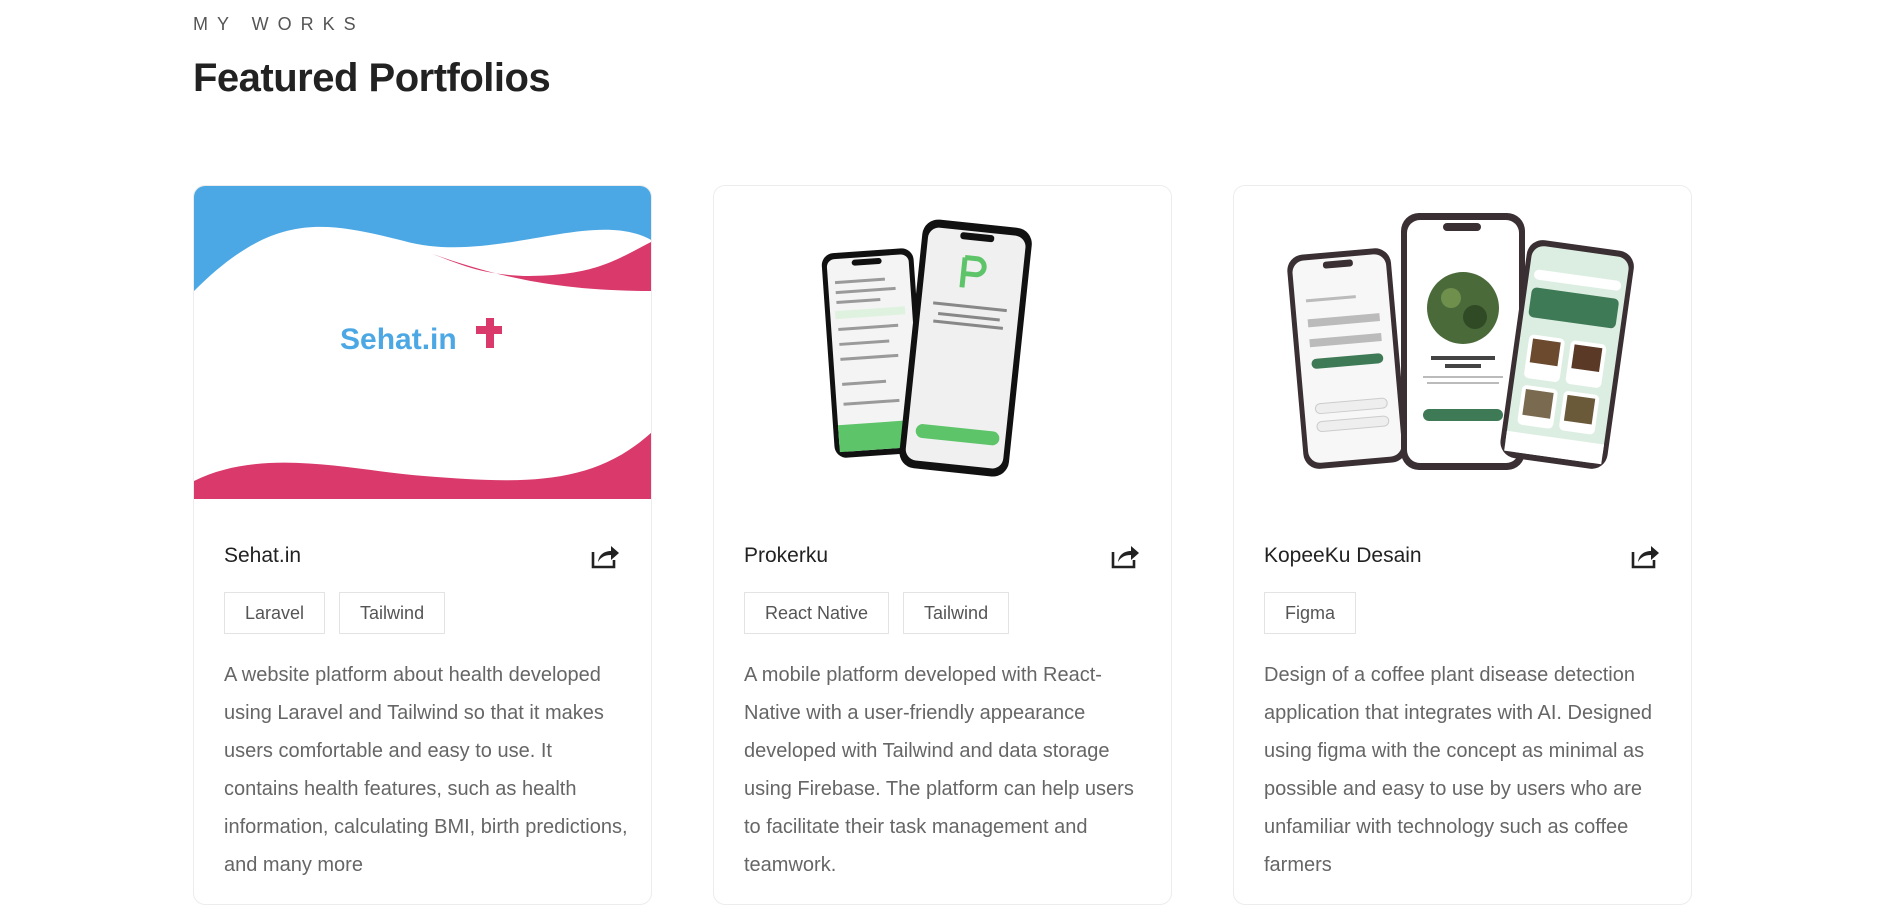  I want to click on tag-list: React Native Tailwind, so click(942, 613).